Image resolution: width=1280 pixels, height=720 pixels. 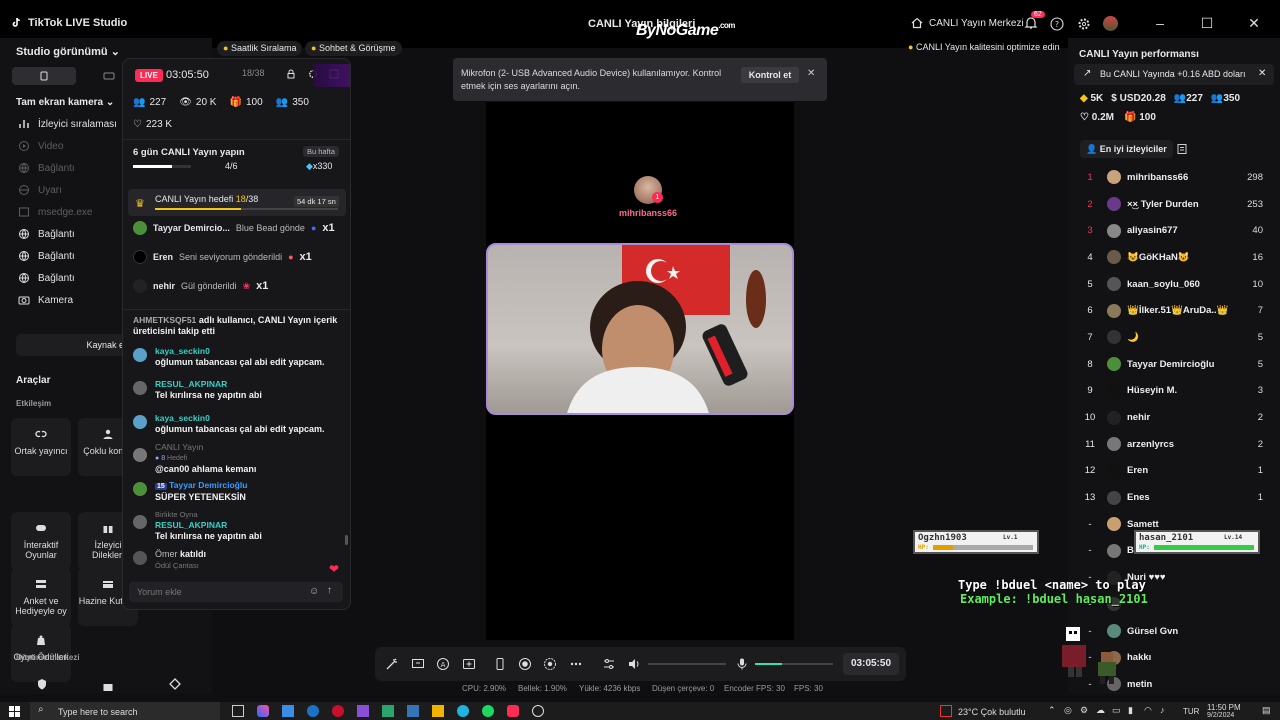 What do you see at coordinates (984, 47) in the screenshot?
I see `optimize-tip: ● CANLI Yayın kalitesini optimize edin` at bounding box center [984, 47].